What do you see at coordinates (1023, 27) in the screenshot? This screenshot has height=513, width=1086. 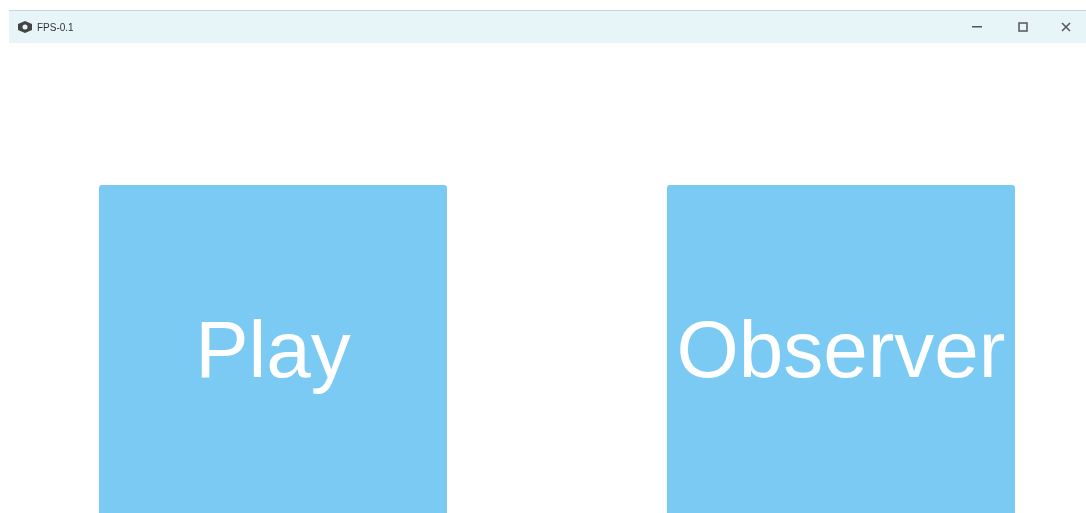 I see `maximize-icon` at bounding box center [1023, 27].